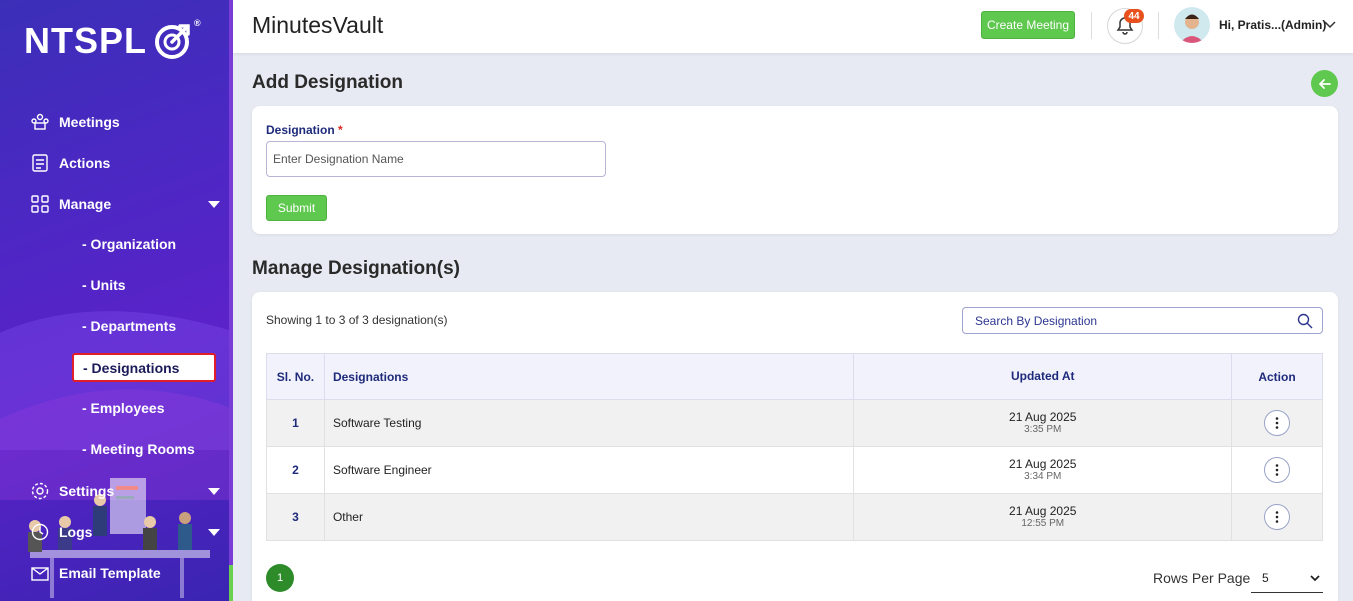 This screenshot has width=1353, height=601. I want to click on rows-per-page-select: 5, so click(1287, 577).